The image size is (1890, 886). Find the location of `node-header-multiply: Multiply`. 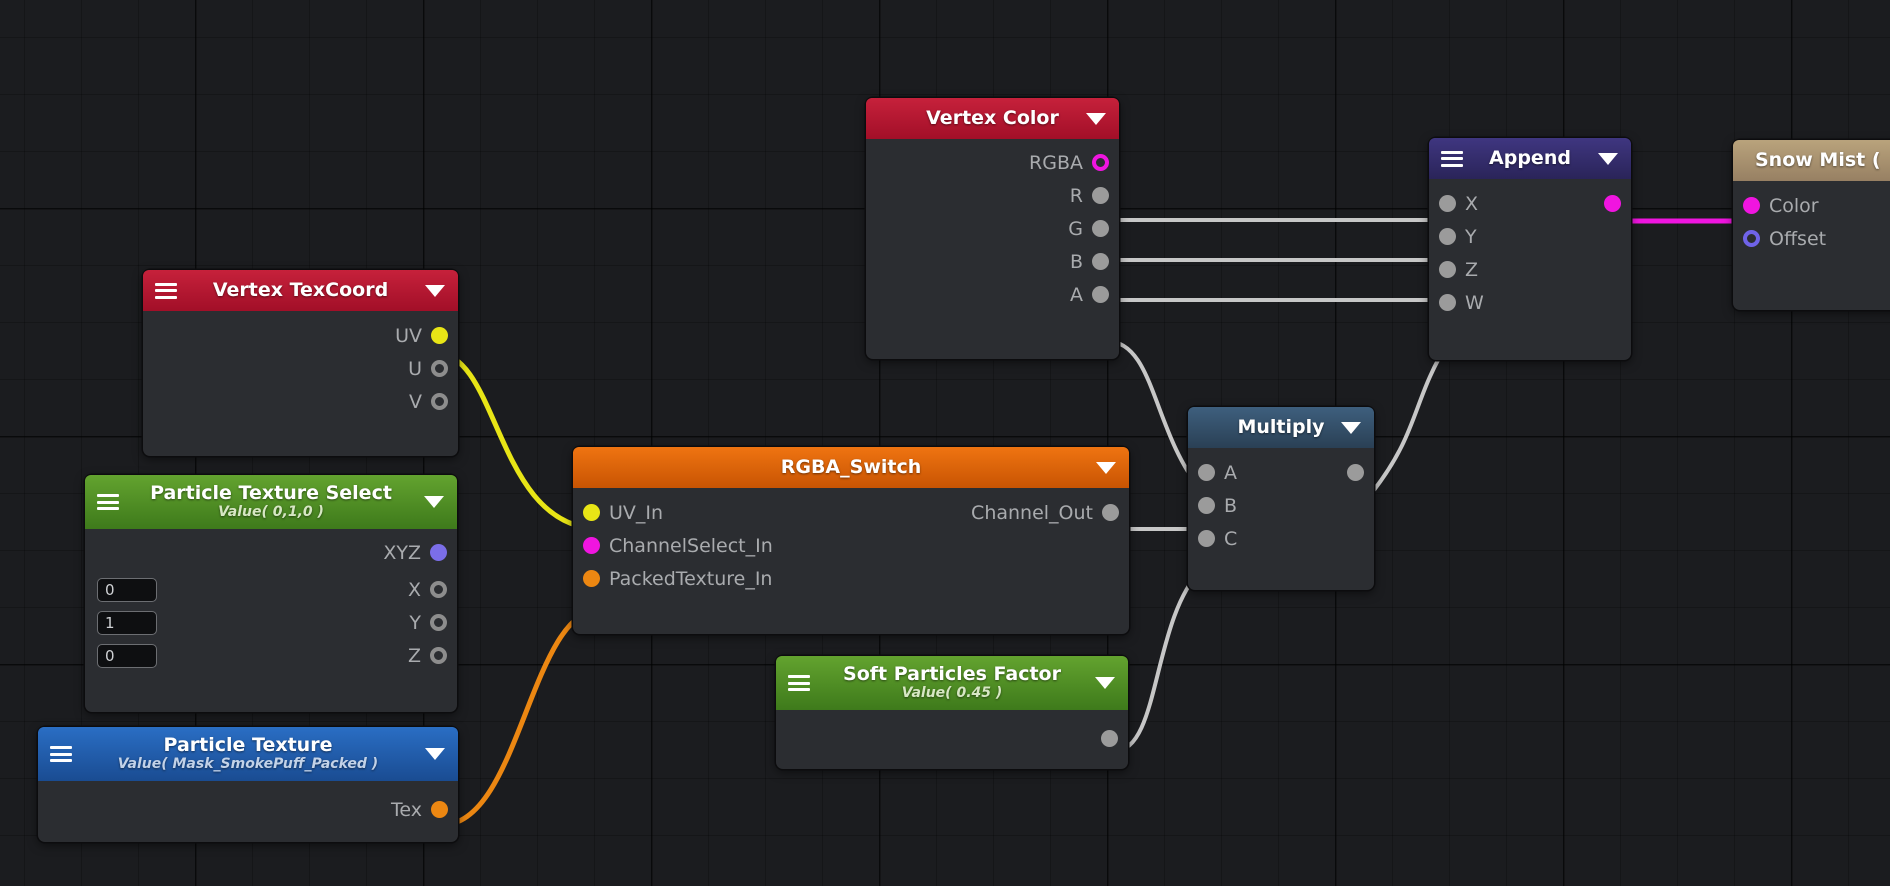

node-header-multiply: Multiply is located at coordinates (1281, 427).